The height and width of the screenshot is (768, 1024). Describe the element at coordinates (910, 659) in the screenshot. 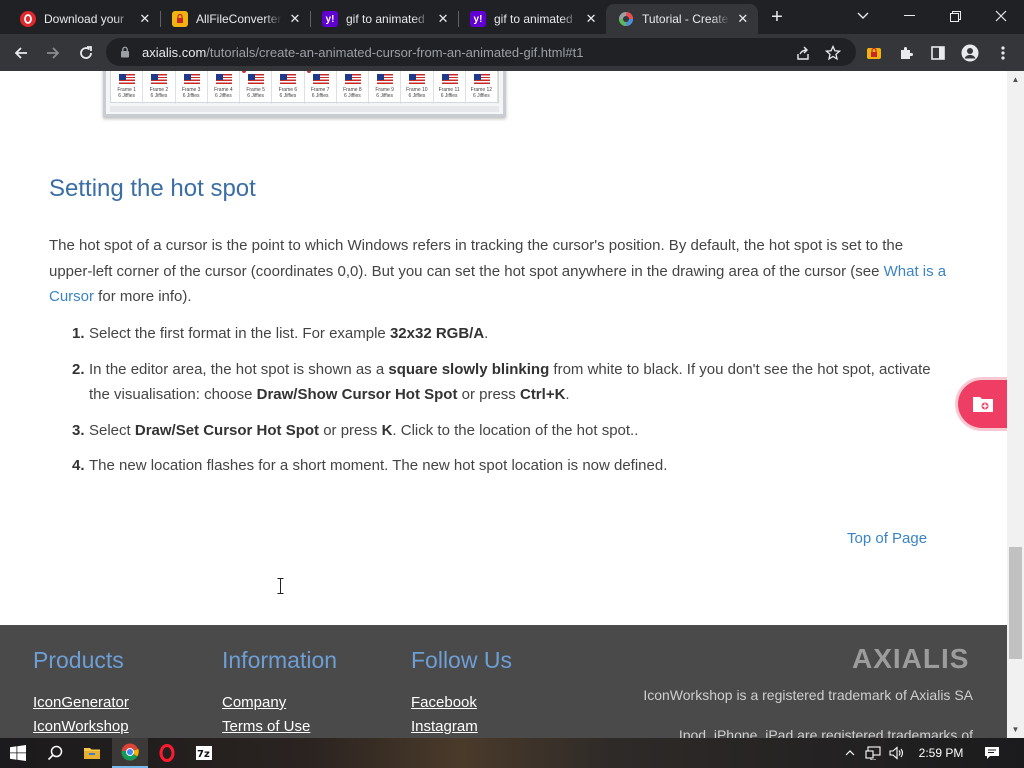

I see `axialis-logo: AXIALIS` at that location.